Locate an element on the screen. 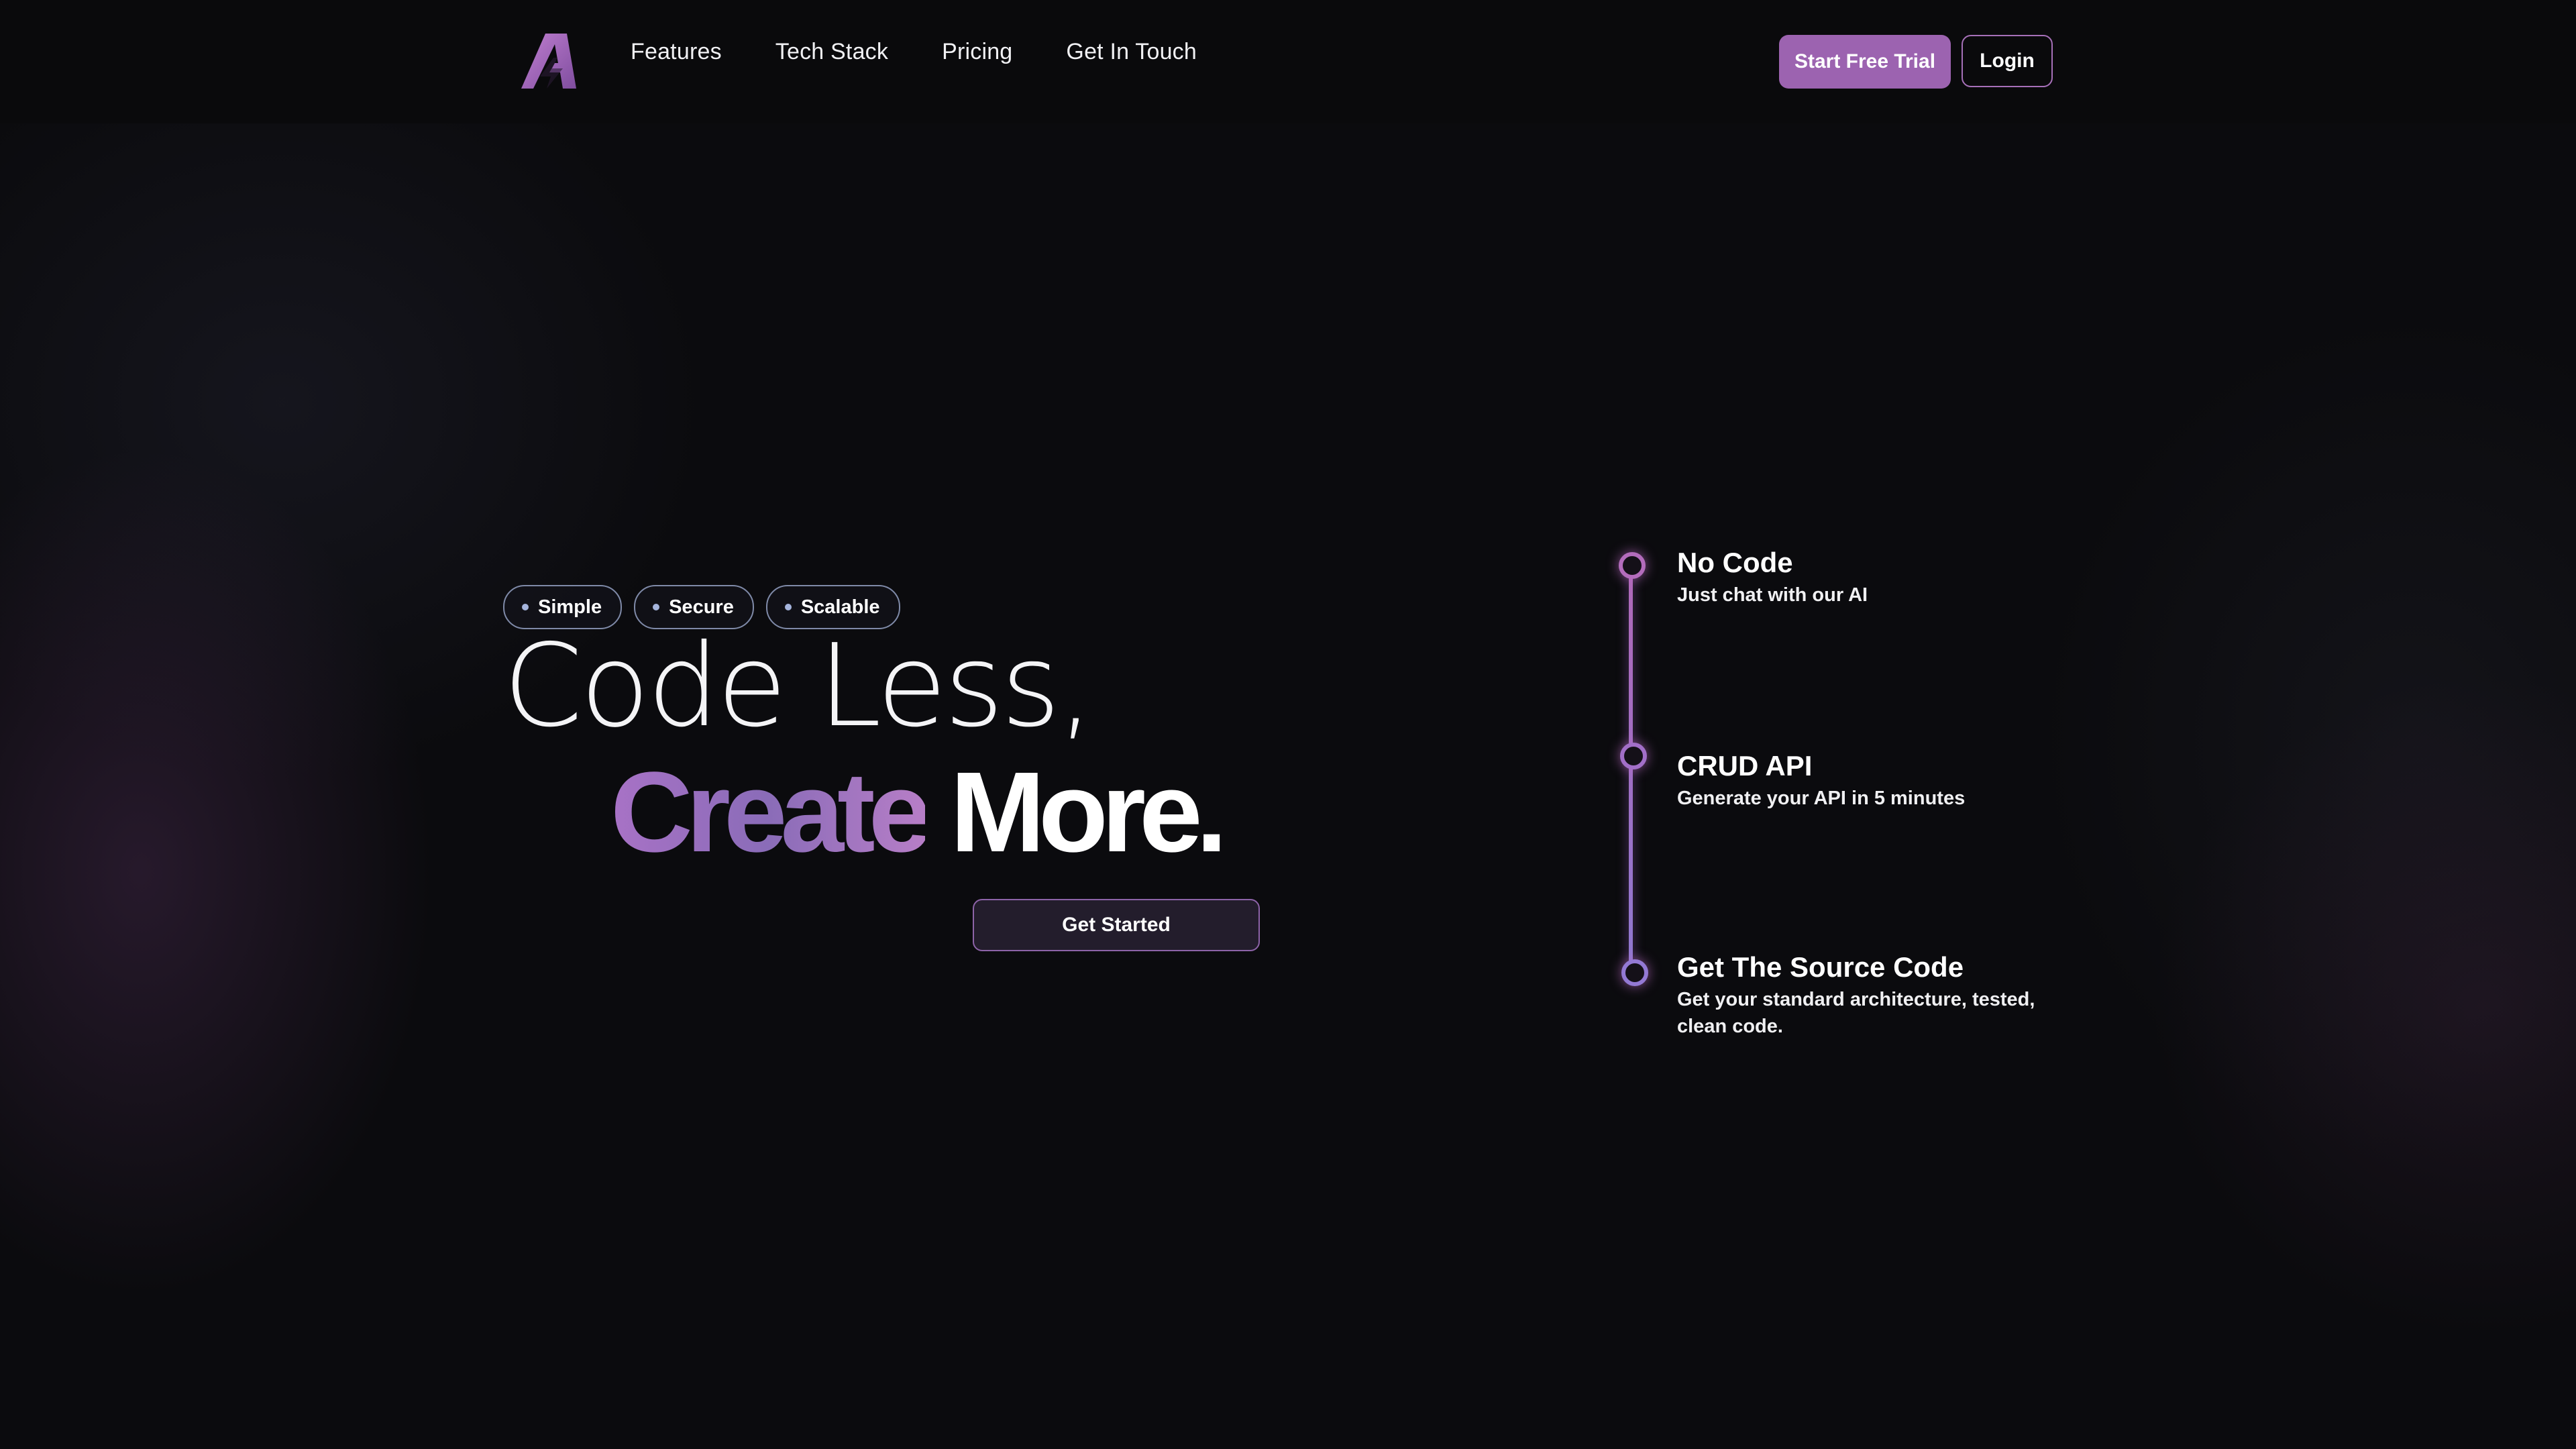  timeline-step-crud-api: CRUD API Generate your API in 5 minutes is located at coordinates (1871, 781).